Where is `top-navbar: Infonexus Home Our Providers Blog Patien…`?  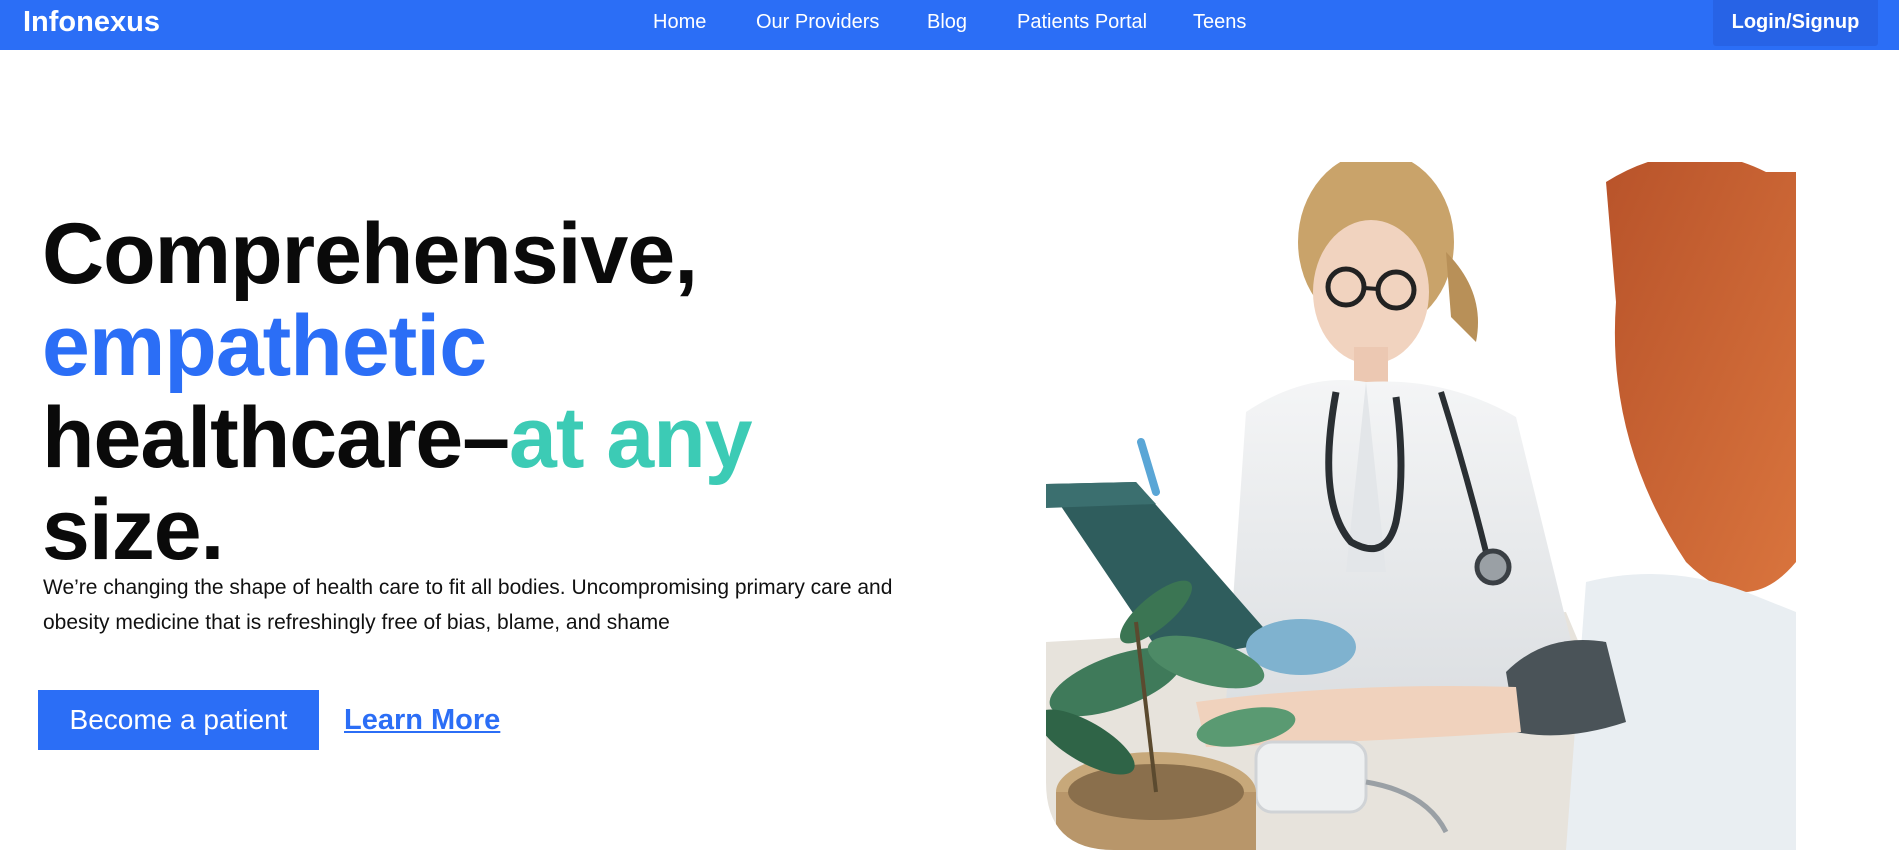 top-navbar: Infonexus Home Our Providers Blog Patien… is located at coordinates (949, 25).